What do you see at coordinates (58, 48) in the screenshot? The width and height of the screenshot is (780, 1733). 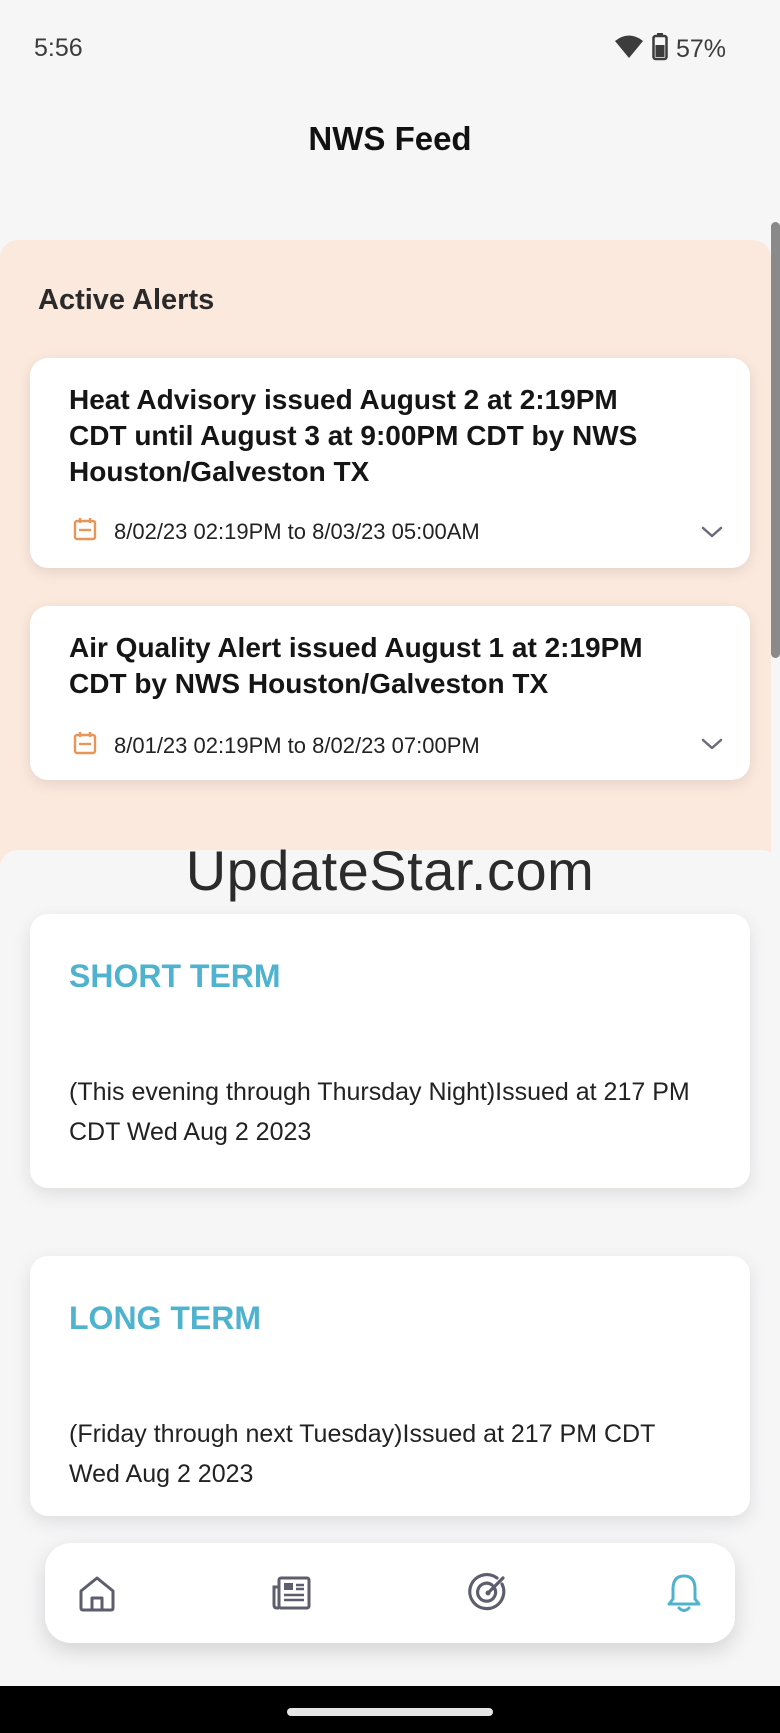 I see `status-time: 5:56` at bounding box center [58, 48].